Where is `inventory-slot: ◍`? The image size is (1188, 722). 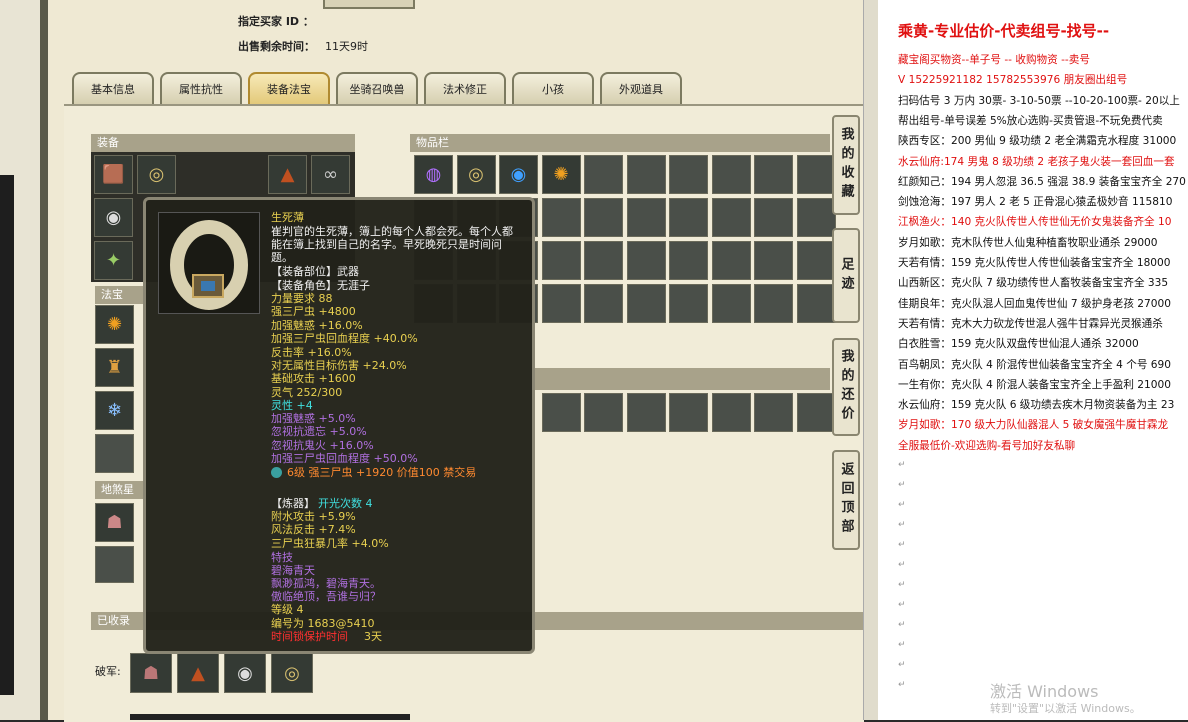 inventory-slot: ◍ is located at coordinates (433, 174).